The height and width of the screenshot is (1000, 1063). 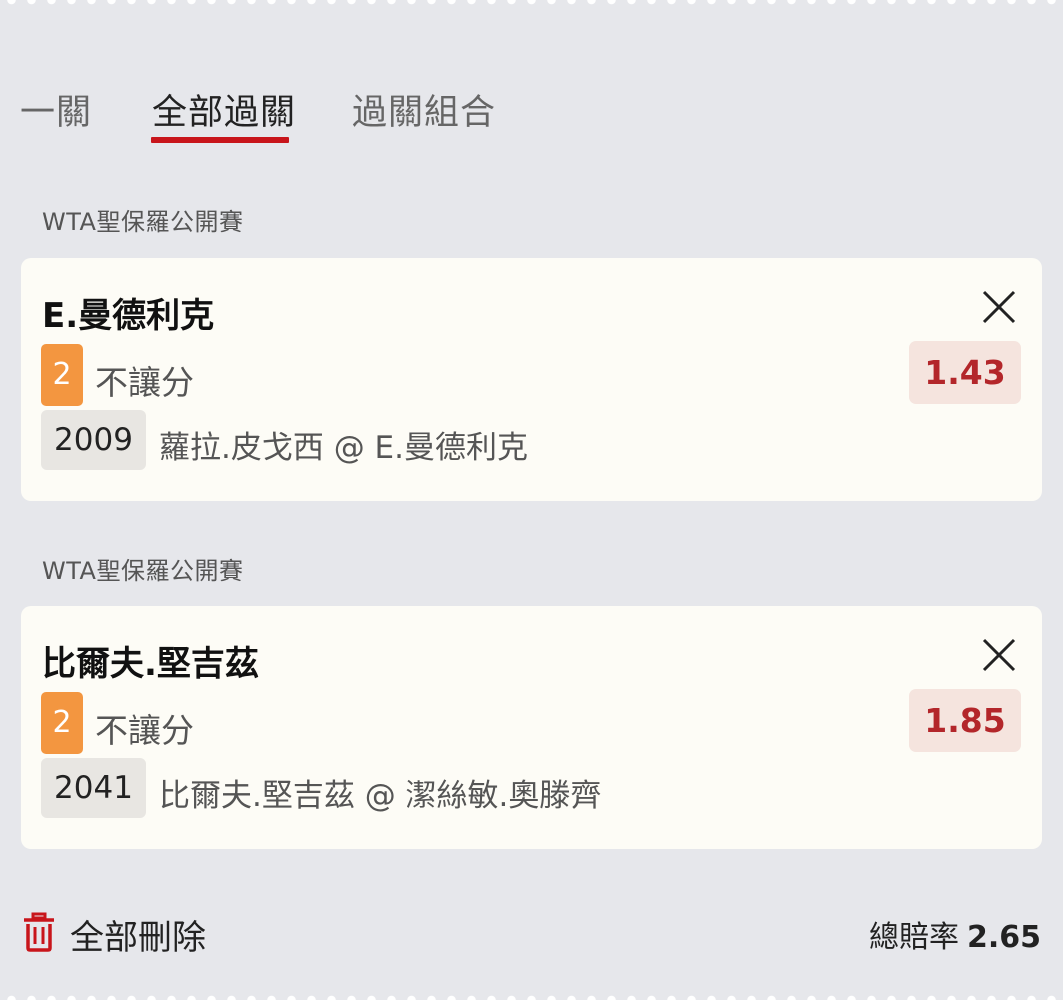 I want to click on active-tab-indicator, so click(x=220, y=140).